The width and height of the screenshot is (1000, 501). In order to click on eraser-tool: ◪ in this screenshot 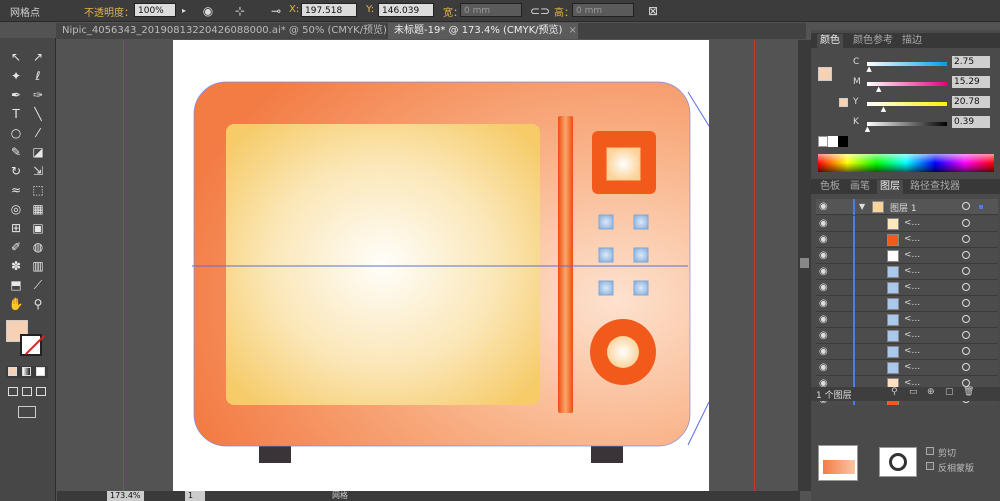, I will do `click(38, 152)`.